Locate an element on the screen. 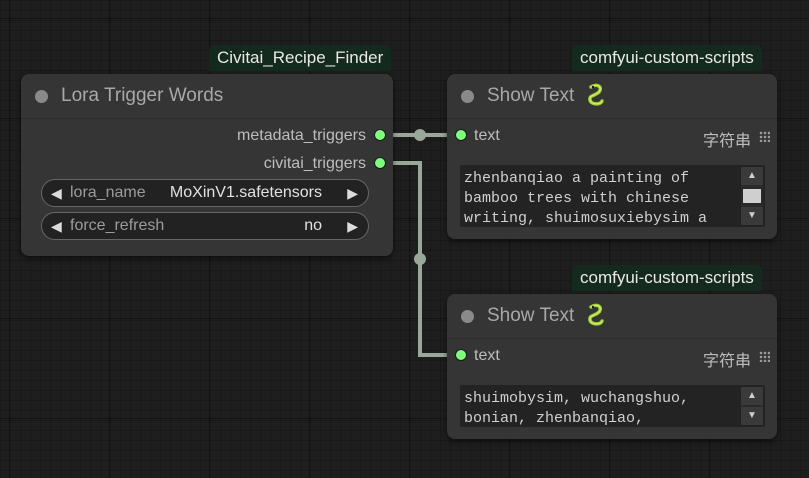 The width and height of the screenshot is (809, 478). lora-name-combo: ◀ lora_name MoXinV1.safetensors ▶ is located at coordinates (205, 193).